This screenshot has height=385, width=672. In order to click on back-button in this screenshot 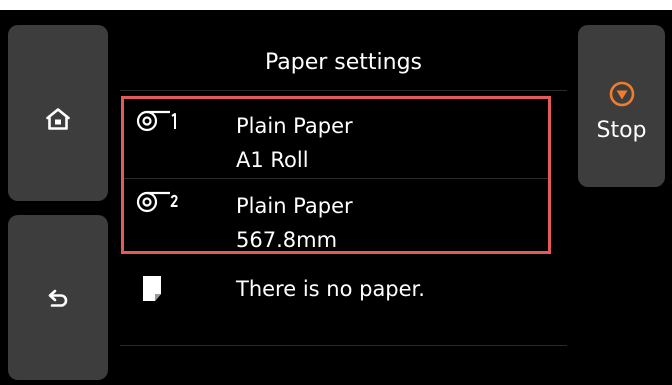, I will do `click(58, 297)`.